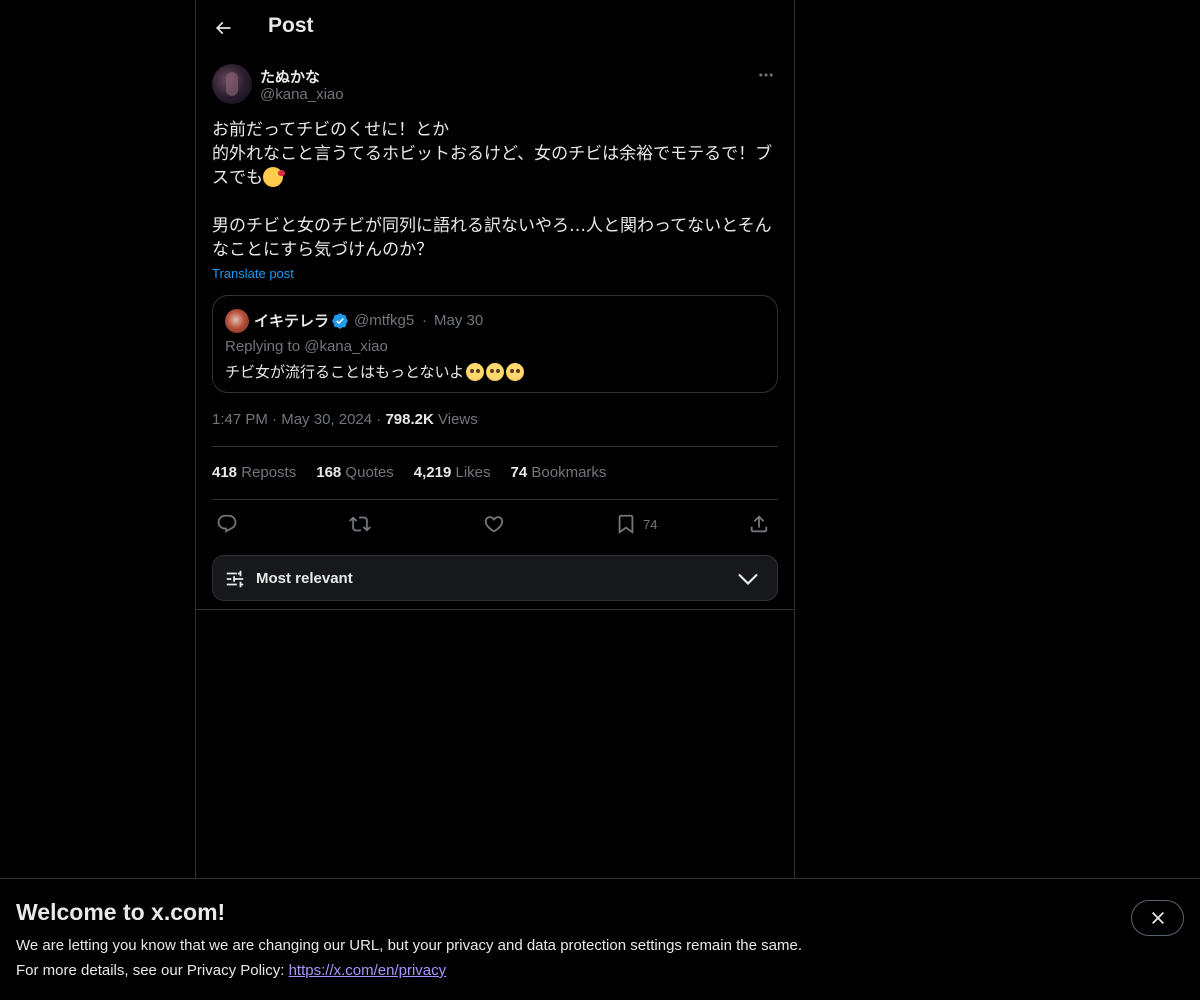 This screenshot has height=1000, width=1200. I want to click on avatar, so click(232, 84).